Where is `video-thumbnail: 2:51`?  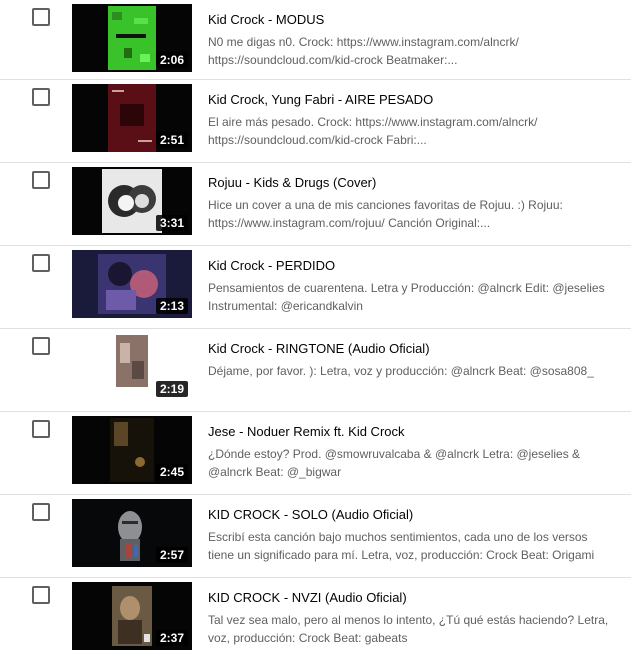
video-thumbnail: 2:51 is located at coordinates (132, 118).